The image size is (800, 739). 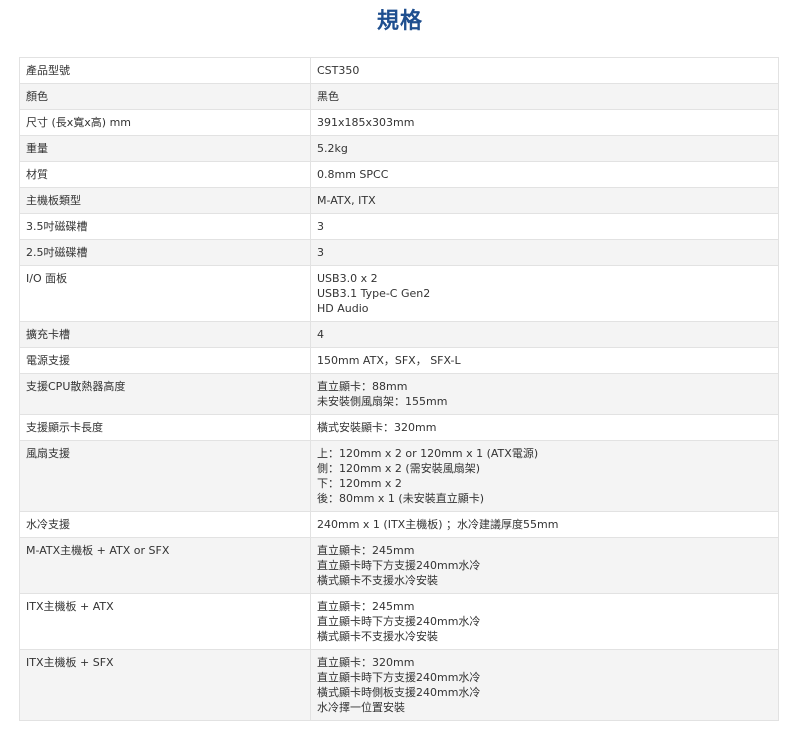 I want to click on spec-label: 尺寸 (長x寬x高) mm, so click(x=165, y=122).